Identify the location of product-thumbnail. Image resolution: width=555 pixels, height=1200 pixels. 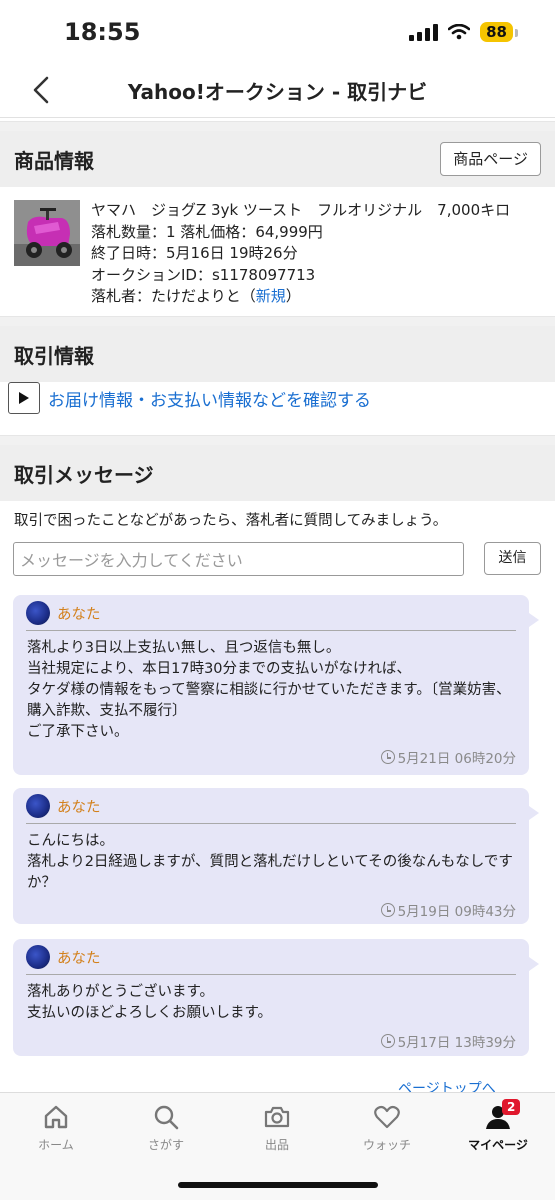
(47, 233).